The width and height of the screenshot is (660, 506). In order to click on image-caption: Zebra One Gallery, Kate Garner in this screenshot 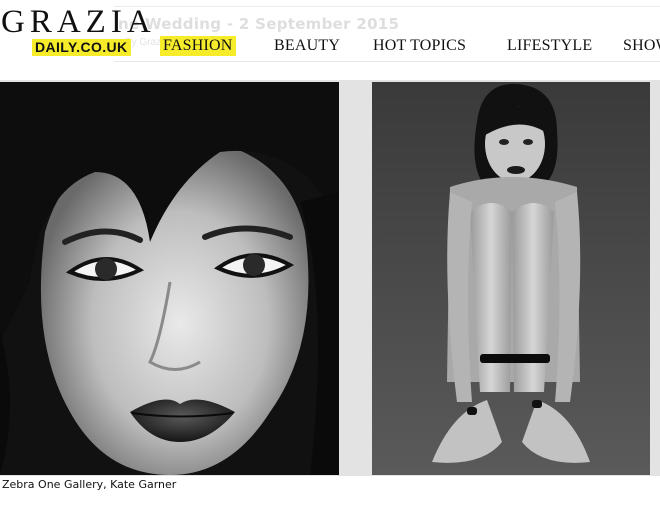, I will do `click(89, 484)`.